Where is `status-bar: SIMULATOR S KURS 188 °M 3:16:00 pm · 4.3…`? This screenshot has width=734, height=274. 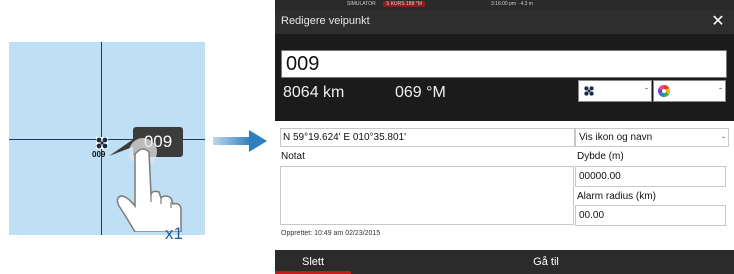 status-bar: SIMULATOR S KURS 188 °M 3:16:00 pm · 4.3… is located at coordinates (504, 5).